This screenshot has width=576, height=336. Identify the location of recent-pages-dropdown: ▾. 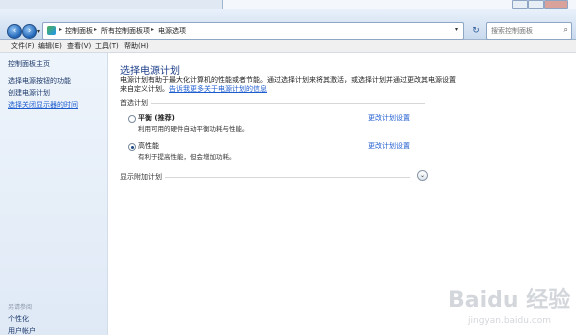
(38, 31).